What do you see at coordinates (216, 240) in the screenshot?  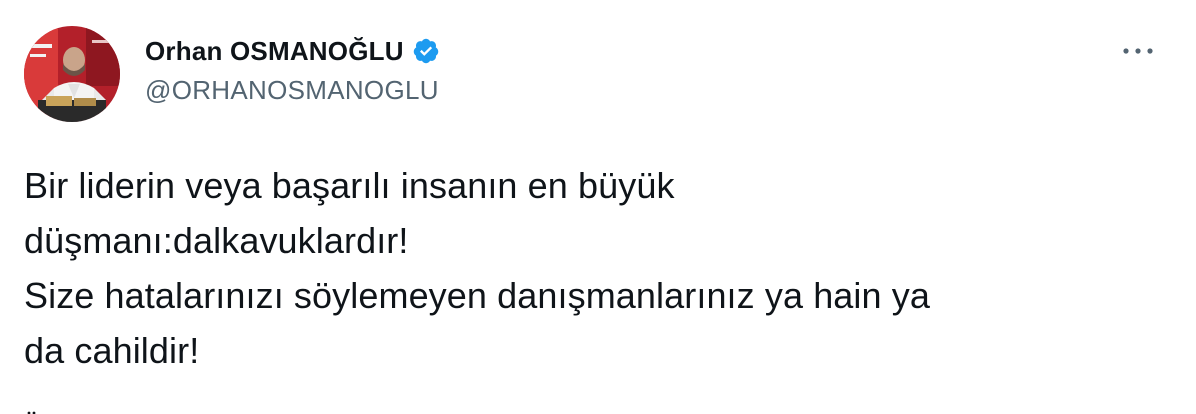 I see `tweet-text-line: düşmanı:dalkavuklardır!` at bounding box center [216, 240].